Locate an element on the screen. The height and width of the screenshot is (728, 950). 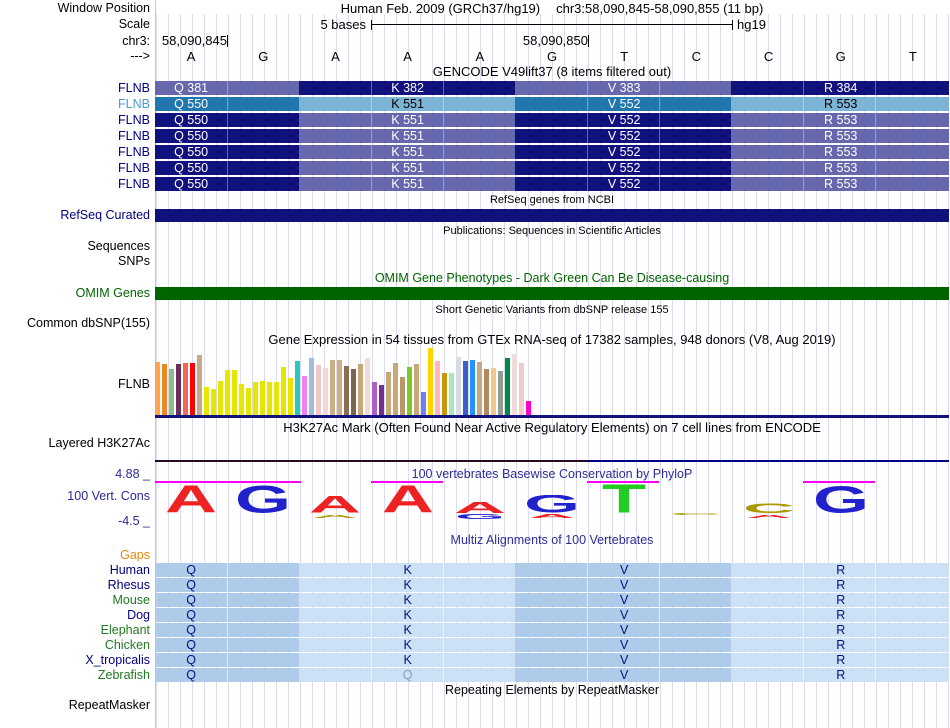
align-species-label: Rhesus is located at coordinates (75, 585).